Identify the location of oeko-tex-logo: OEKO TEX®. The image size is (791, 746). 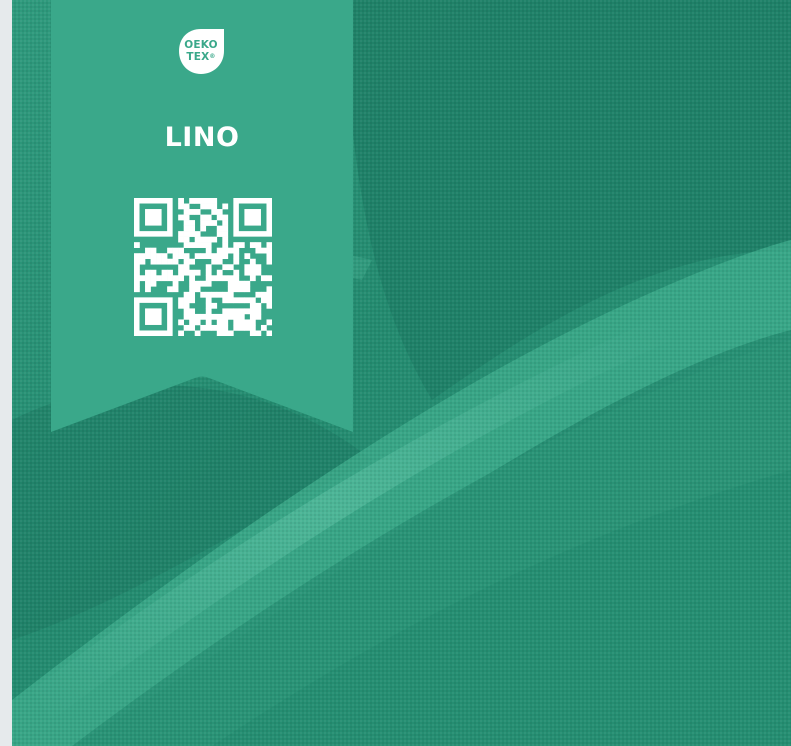
(202, 52).